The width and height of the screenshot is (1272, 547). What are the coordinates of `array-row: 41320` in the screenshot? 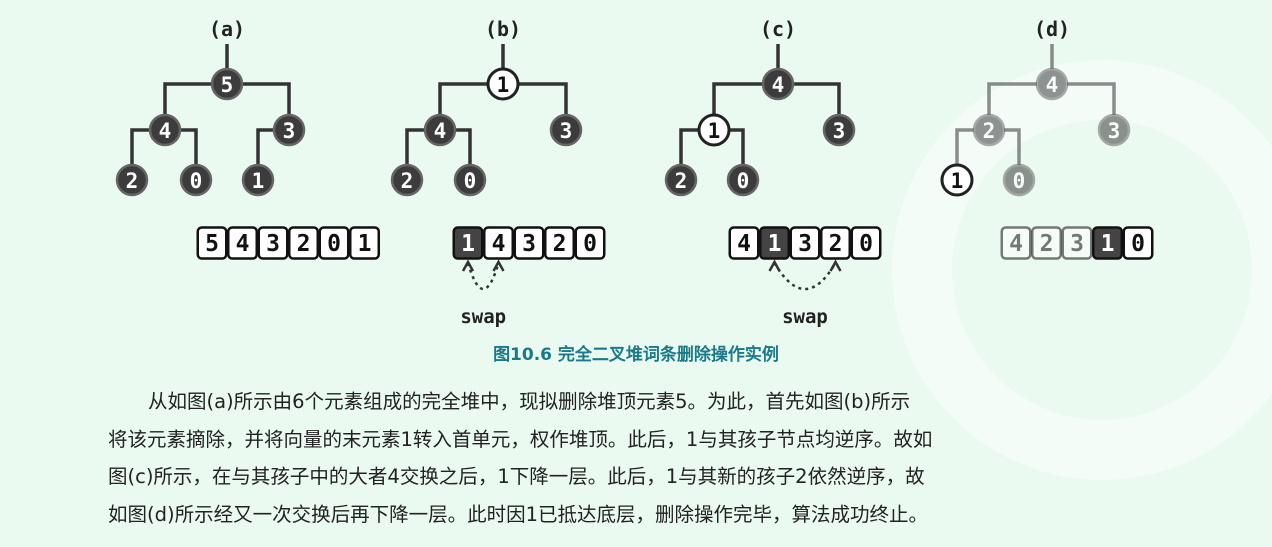 It's located at (805, 243).